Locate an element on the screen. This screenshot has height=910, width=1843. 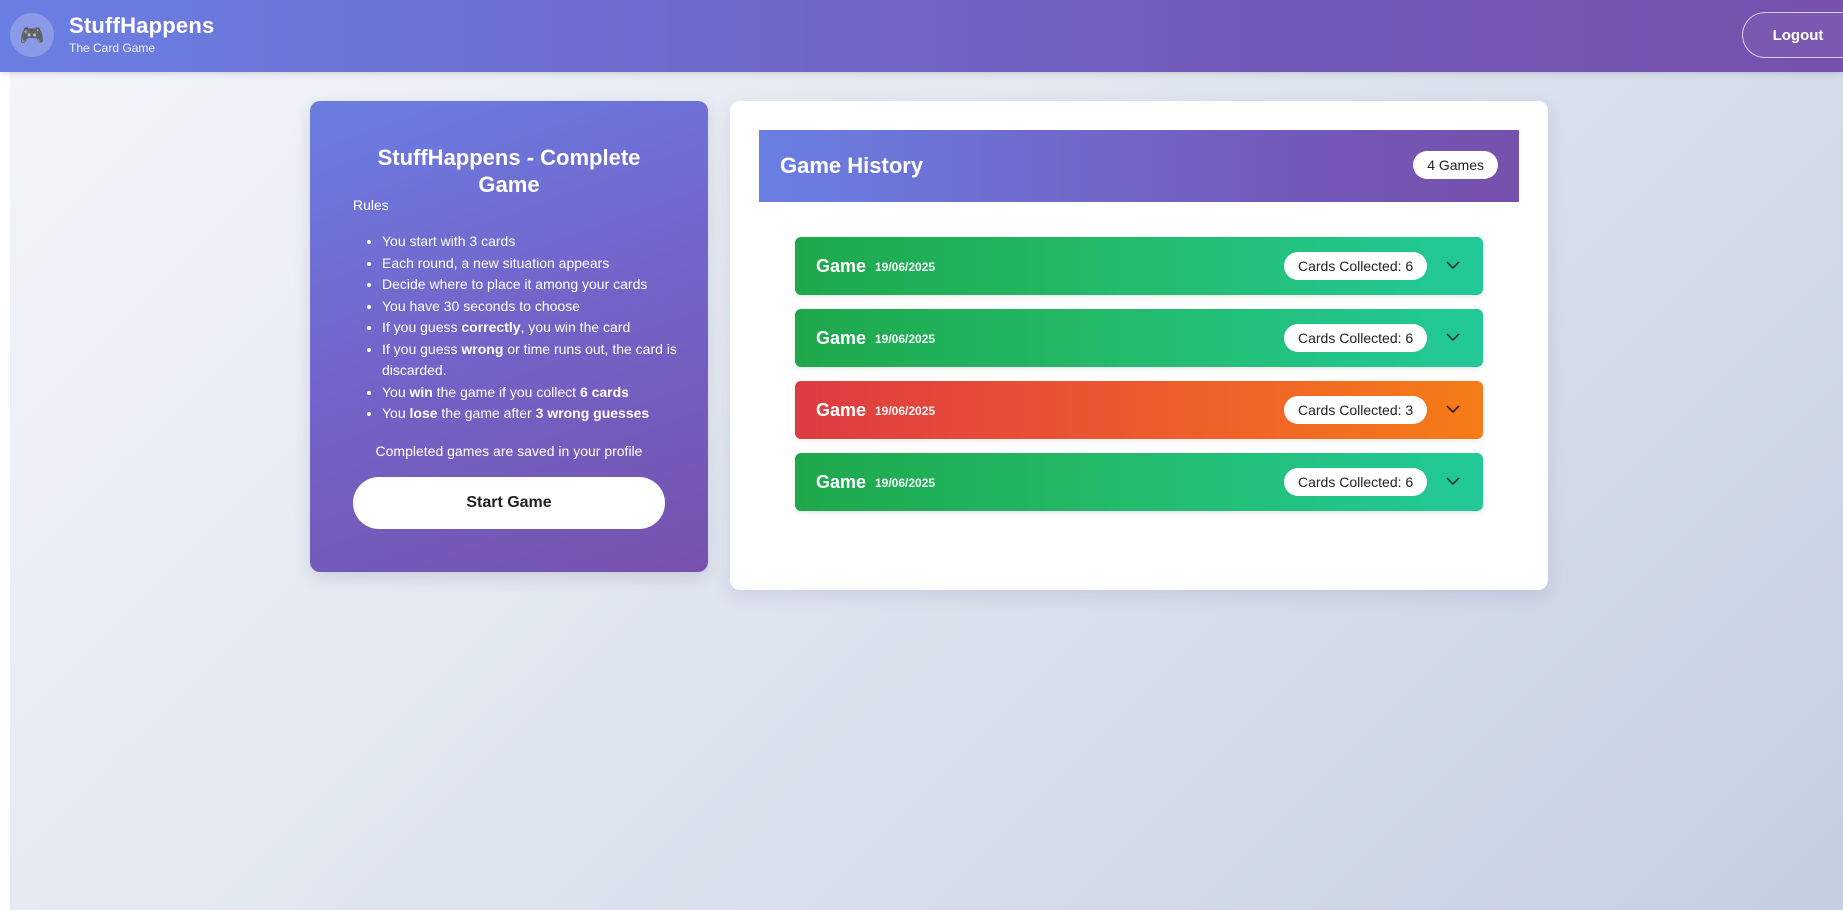
rule-text: , you win the card is located at coordinates (575, 327).